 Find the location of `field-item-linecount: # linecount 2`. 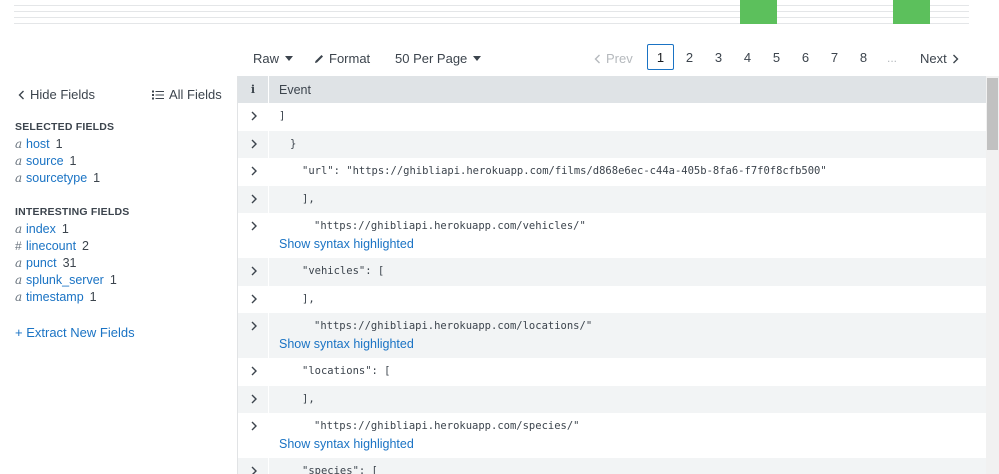

field-item-linecount: # linecount 2 is located at coordinates (52, 246).